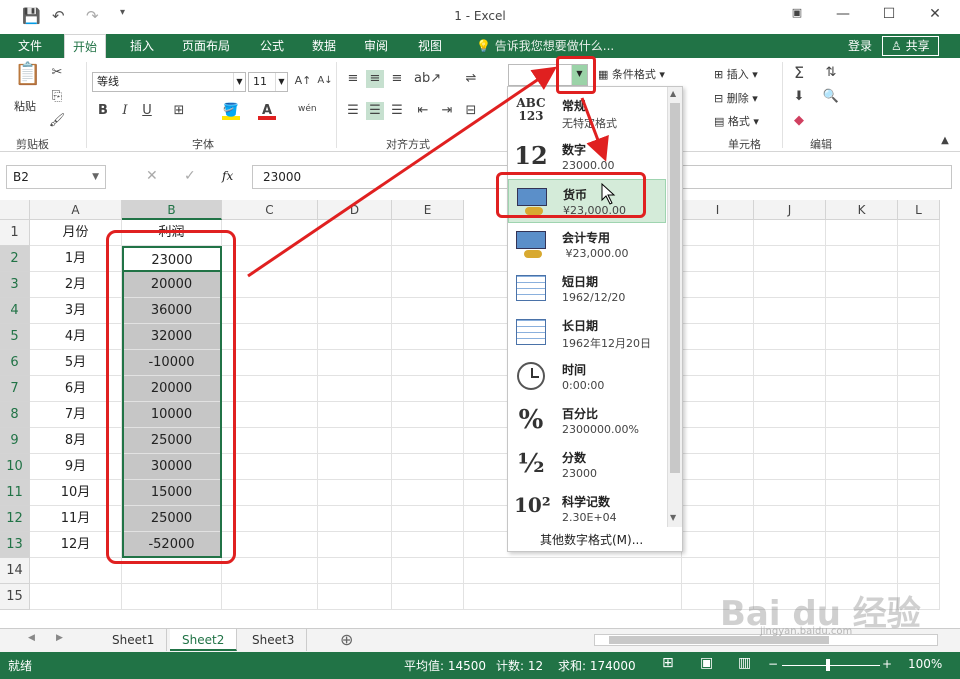 This screenshot has height=679, width=960. What do you see at coordinates (15, 545) in the screenshot?
I see `row-header: 13` at bounding box center [15, 545].